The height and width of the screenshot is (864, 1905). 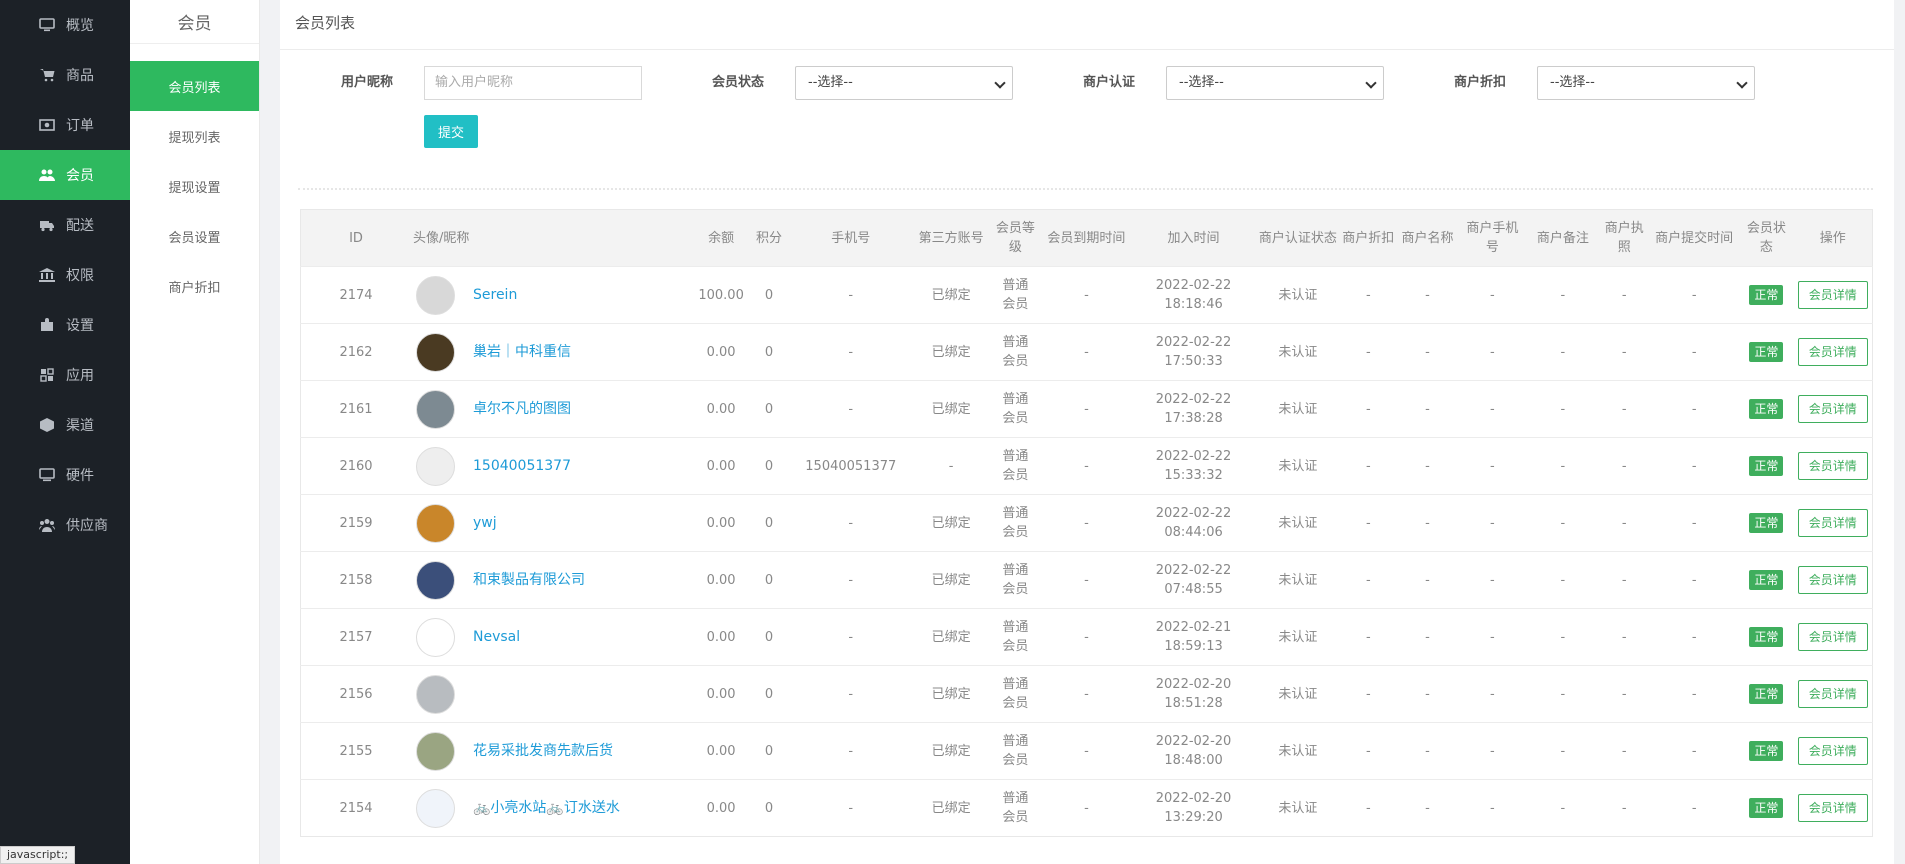 I want to click on column-header: 商户备注, so click(x=1563, y=238).